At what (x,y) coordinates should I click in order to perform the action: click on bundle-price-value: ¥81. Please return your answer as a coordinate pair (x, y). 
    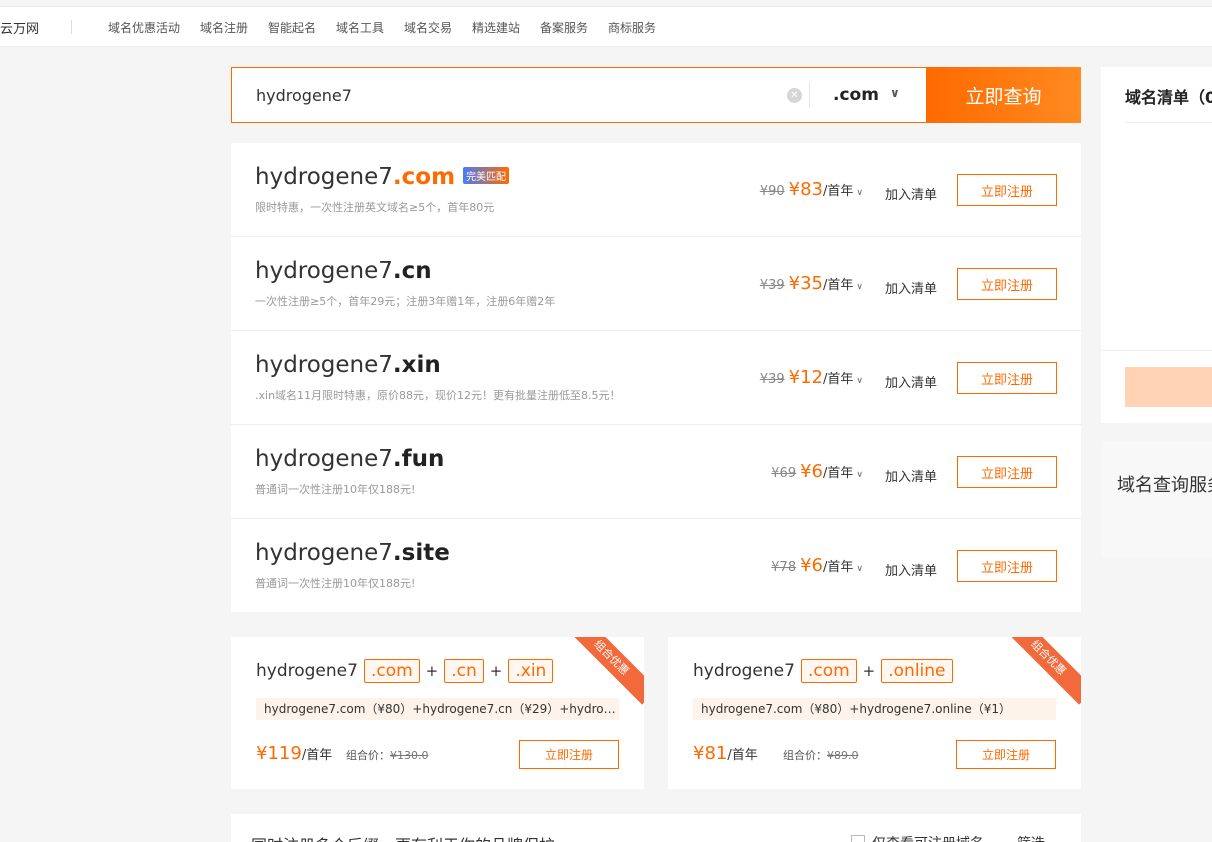
    Looking at the image, I should click on (710, 753).